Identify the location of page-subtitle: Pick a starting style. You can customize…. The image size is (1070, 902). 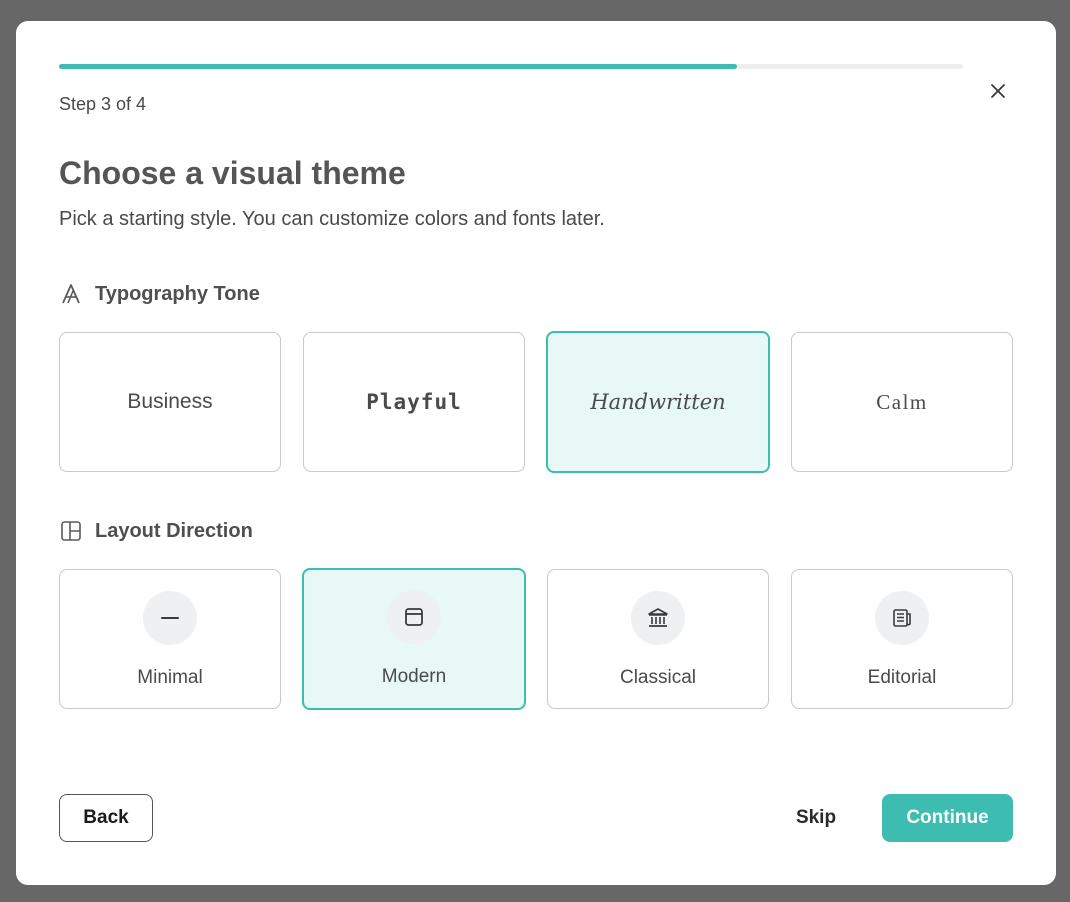
(332, 219).